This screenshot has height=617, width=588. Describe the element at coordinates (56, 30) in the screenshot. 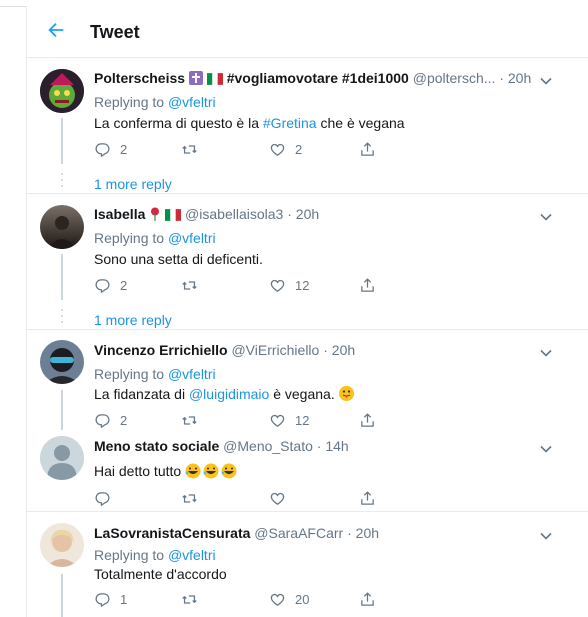

I see `back-arrow-icon` at that location.